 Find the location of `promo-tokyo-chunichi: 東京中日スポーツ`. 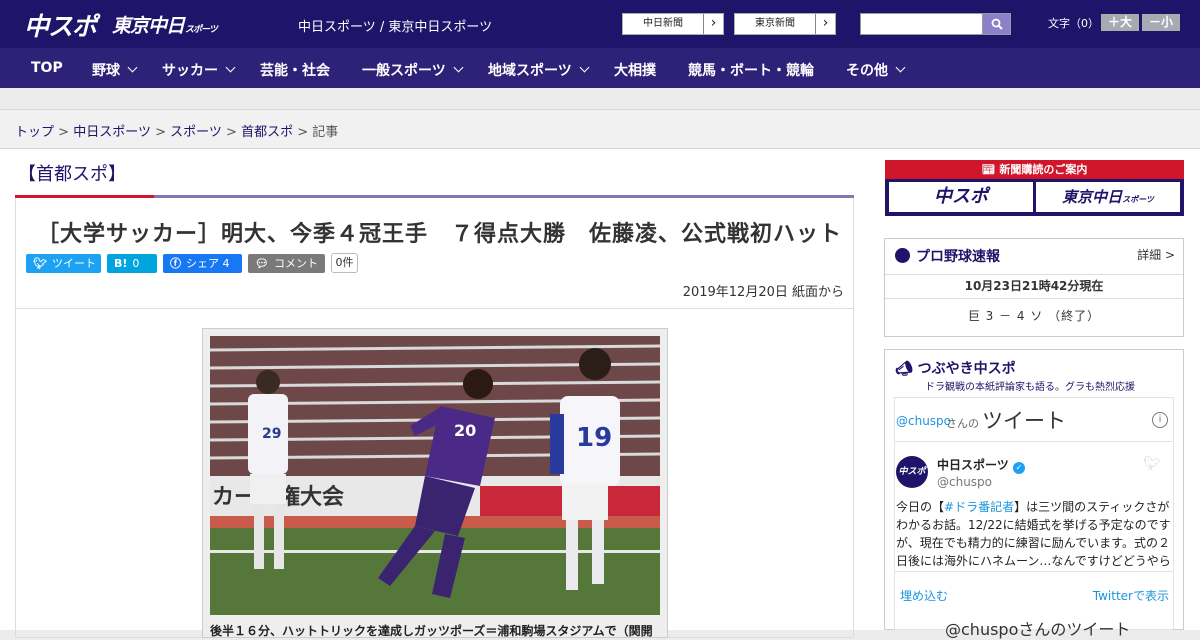

promo-tokyo-chunichi: 東京中日スポーツ is located at coordinates (1108, 197).